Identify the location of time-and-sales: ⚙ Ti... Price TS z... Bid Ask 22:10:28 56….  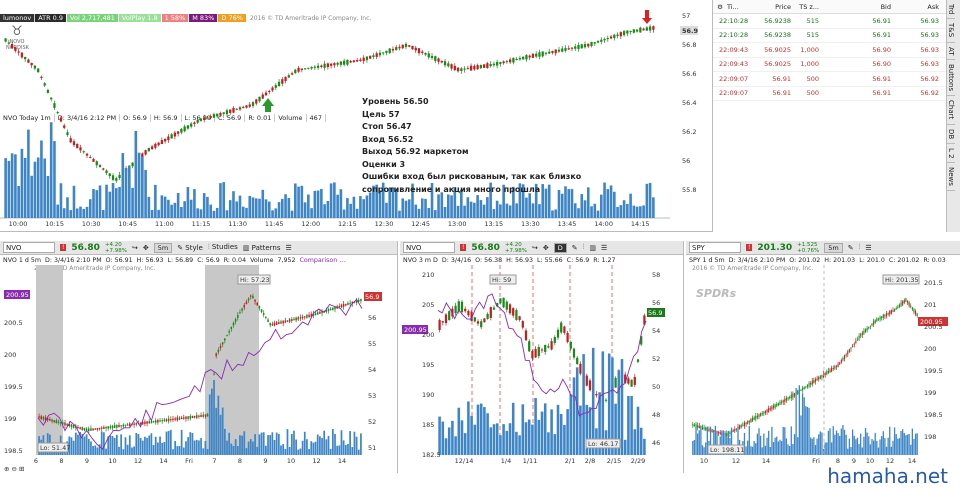
(836, 116).